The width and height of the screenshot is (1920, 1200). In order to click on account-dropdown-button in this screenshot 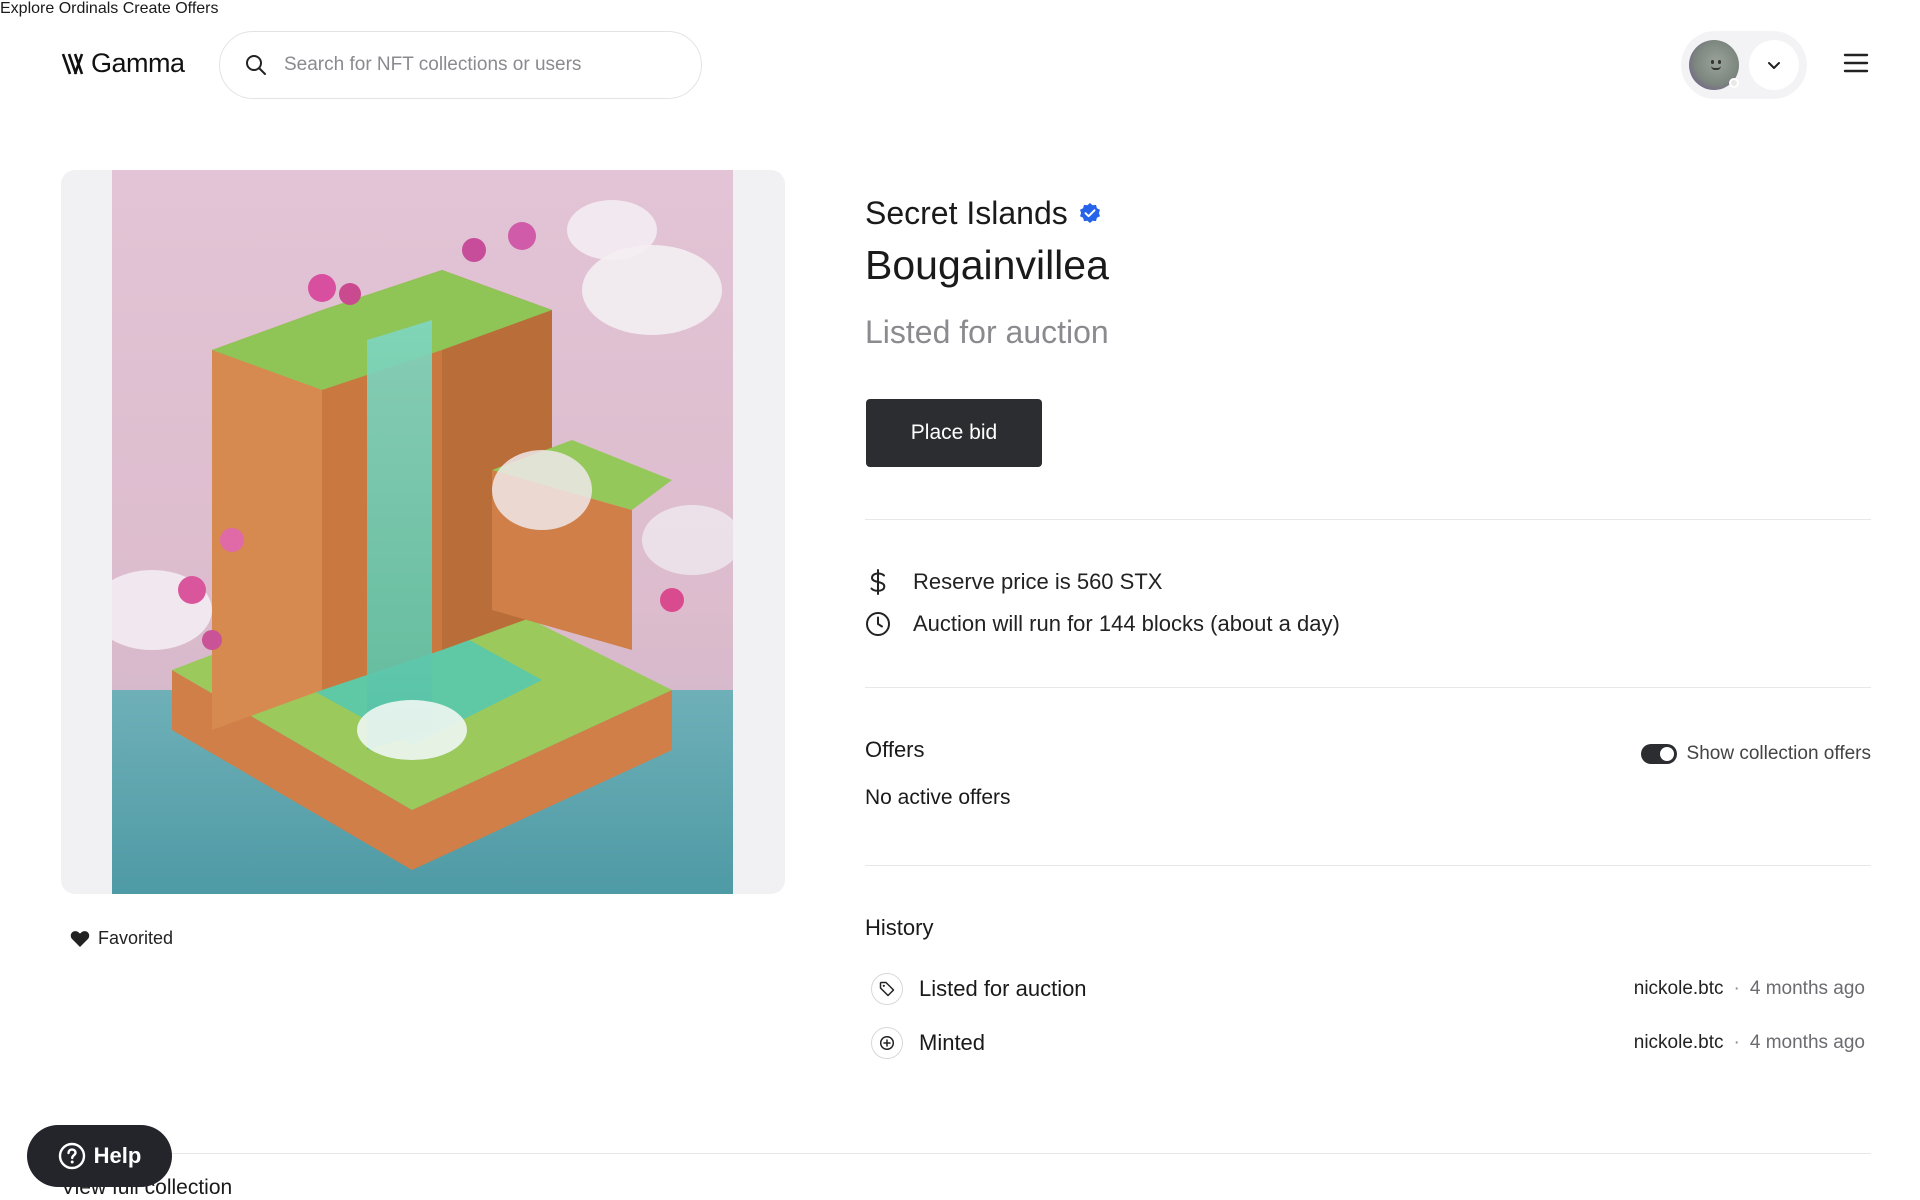, I will do `click(1774, 65)`.